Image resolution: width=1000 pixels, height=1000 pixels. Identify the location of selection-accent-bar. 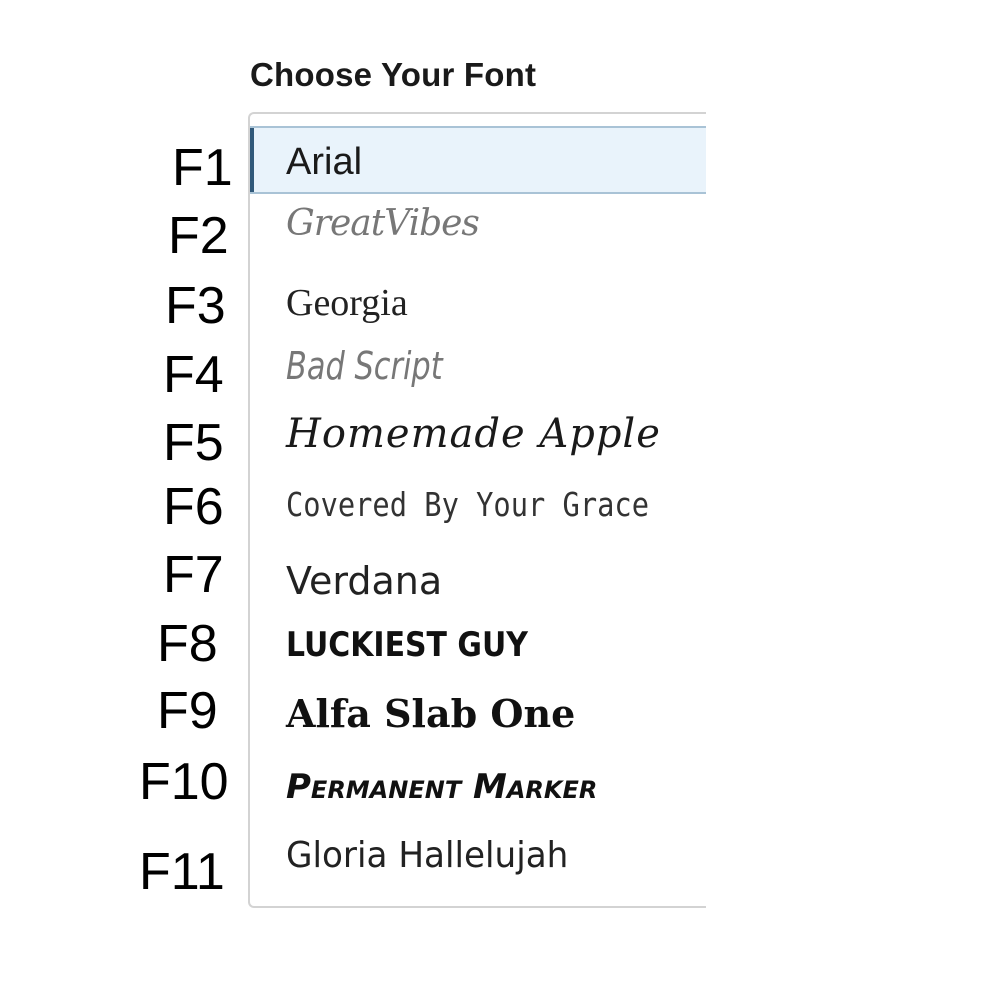
(252, 160).